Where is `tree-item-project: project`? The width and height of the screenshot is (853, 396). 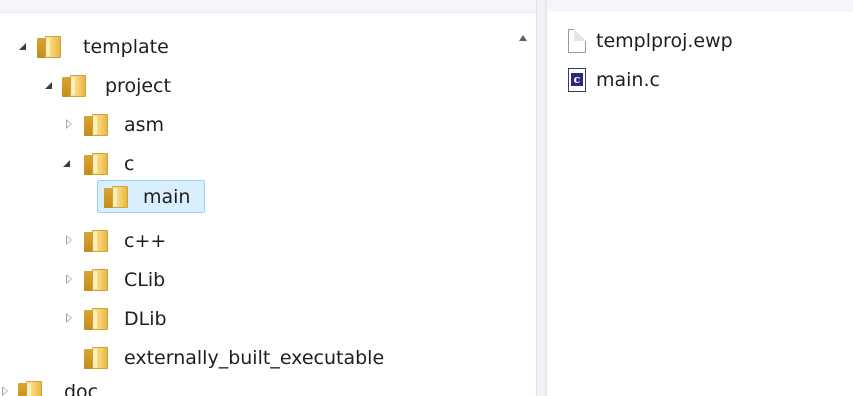 tree-item-project: project is located at coordinates (255, 86).